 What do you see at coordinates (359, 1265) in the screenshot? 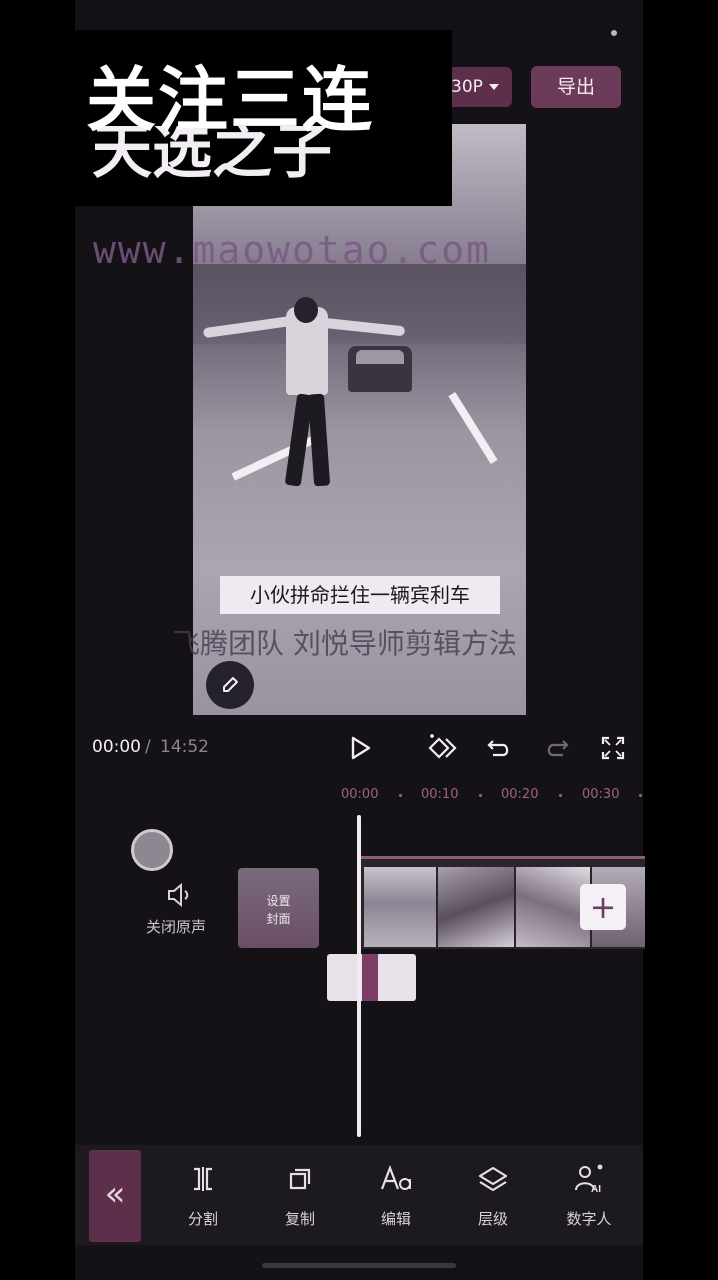
I see `home-indicator` at bounding box center [359, 1265].